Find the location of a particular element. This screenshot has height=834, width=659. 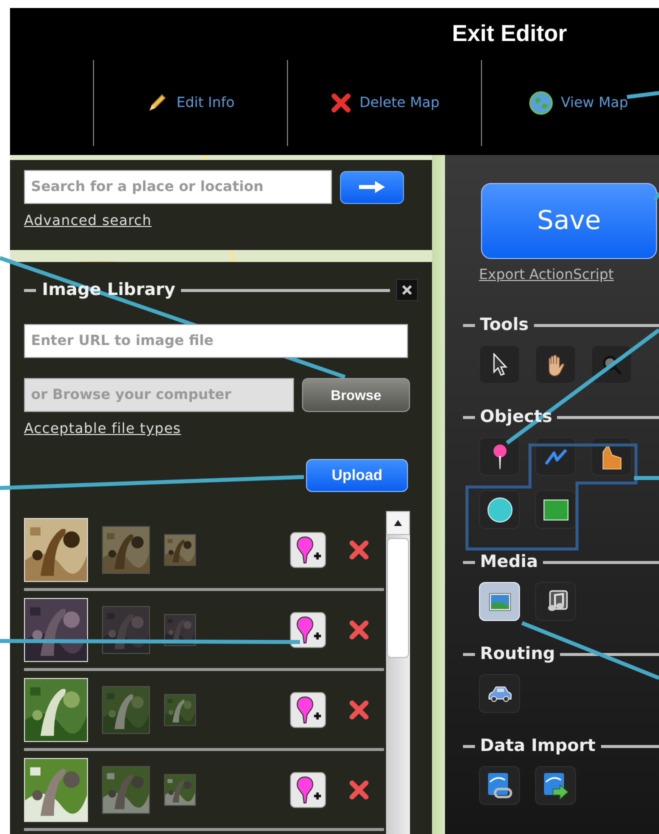

pin-icon is located at coordinates (500, 457).